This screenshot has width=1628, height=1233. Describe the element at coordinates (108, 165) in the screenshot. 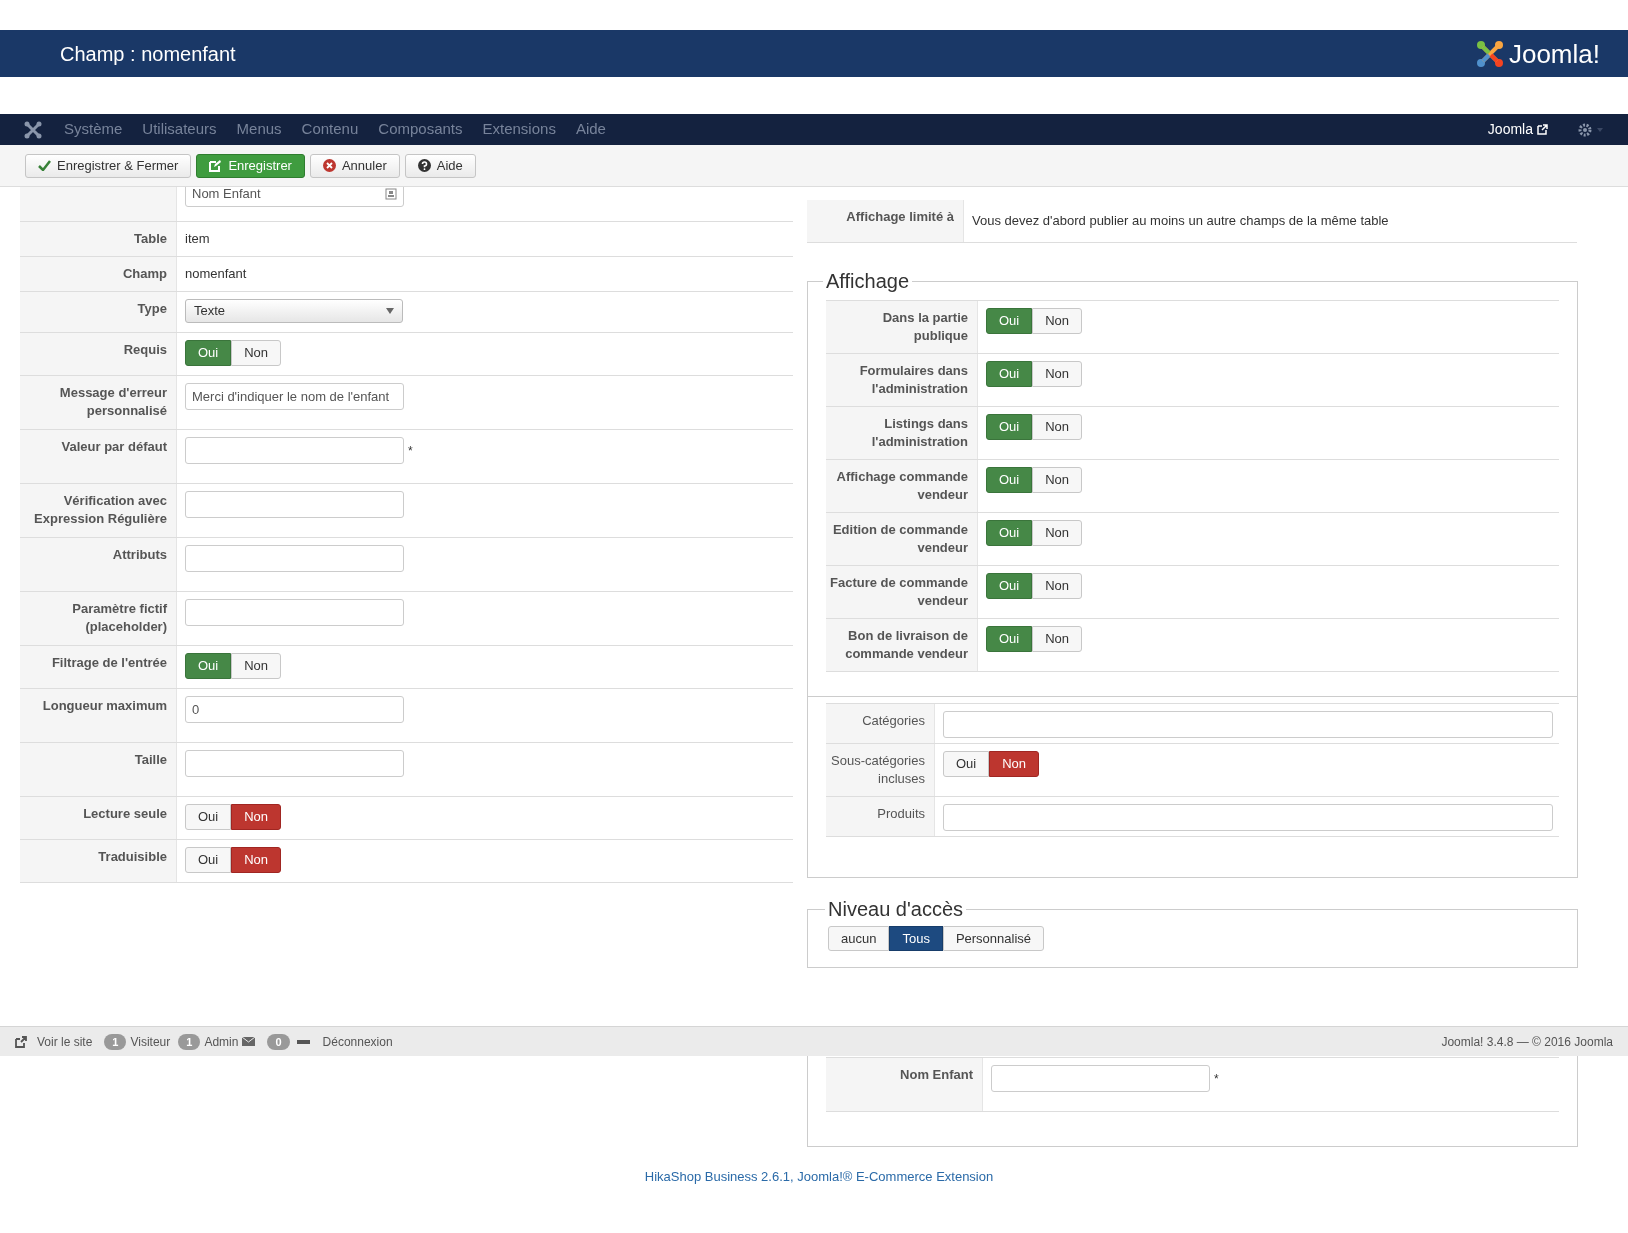

I see `toolbar-button: Enregistrer & Fermer` at that location.